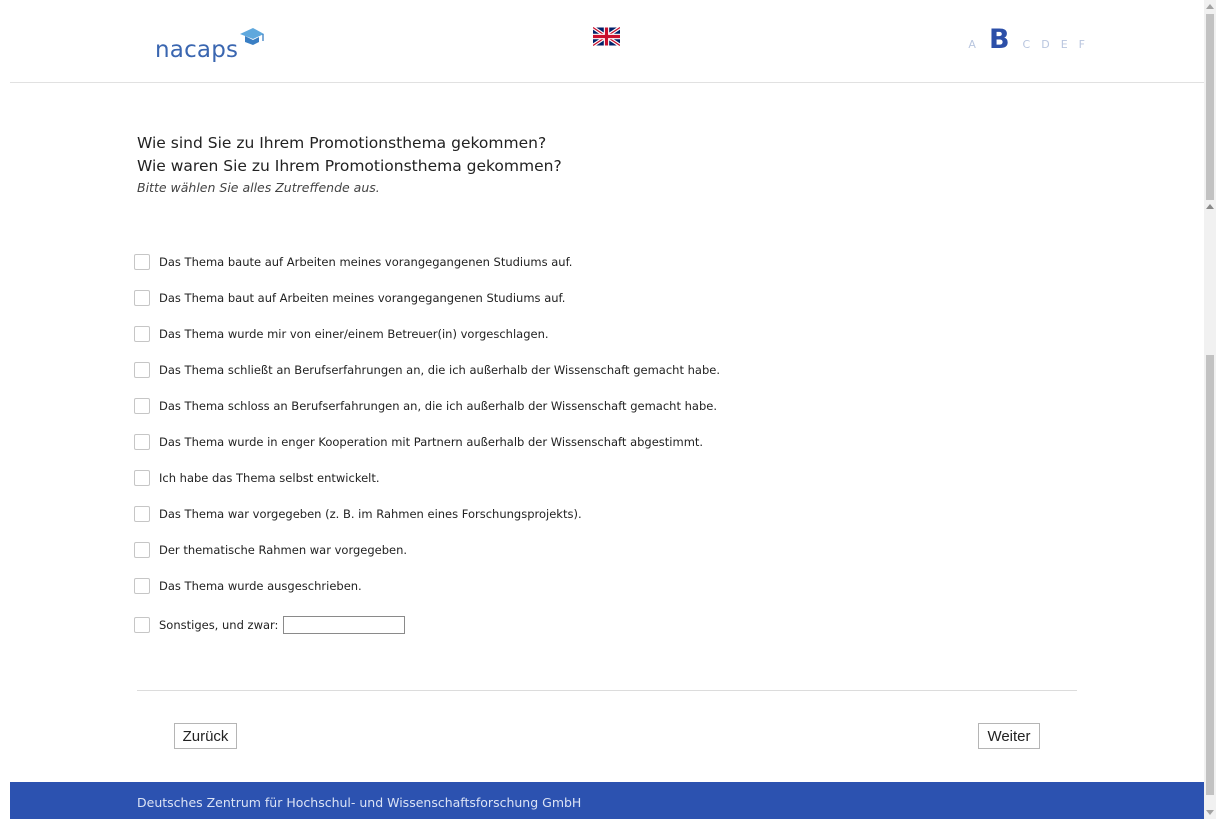 This screenshot has height=819, width=1216. I want to click on section-steps: ABCDEF, so click(1027, 40).